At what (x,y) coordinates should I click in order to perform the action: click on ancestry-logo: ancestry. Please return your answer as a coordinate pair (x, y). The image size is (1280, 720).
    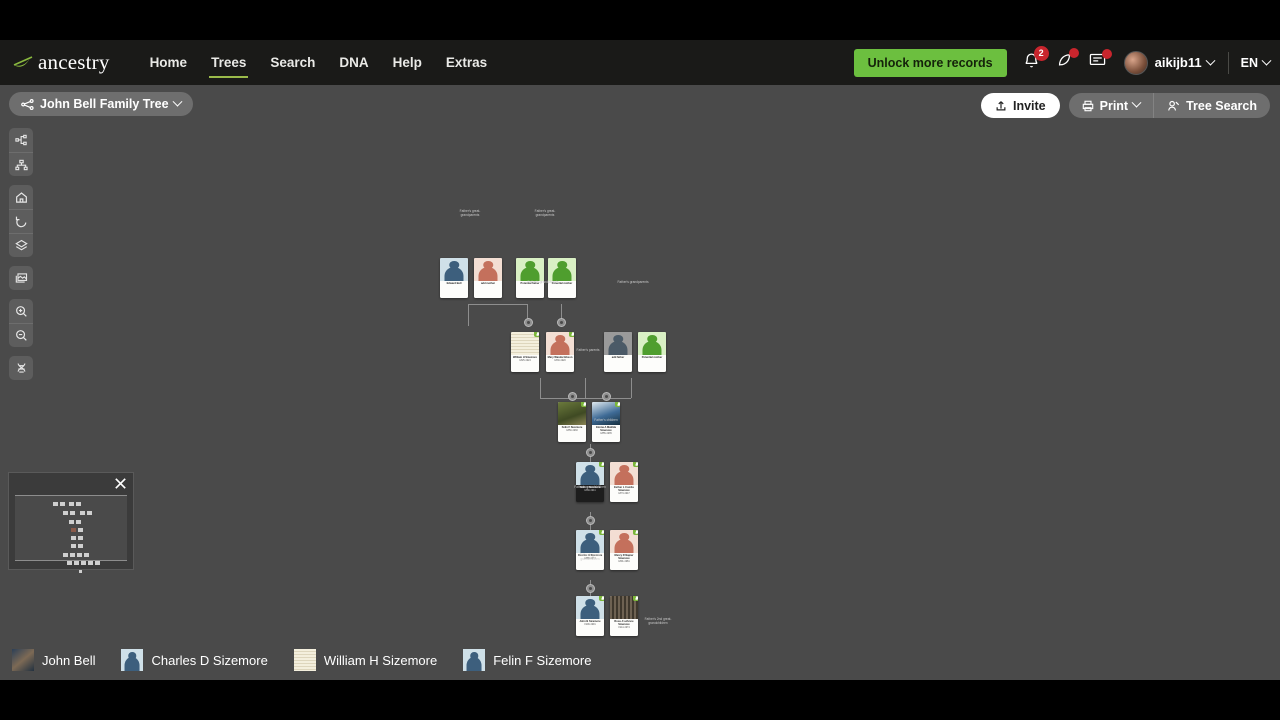
    Looking at the image, I should click on (61, 62).